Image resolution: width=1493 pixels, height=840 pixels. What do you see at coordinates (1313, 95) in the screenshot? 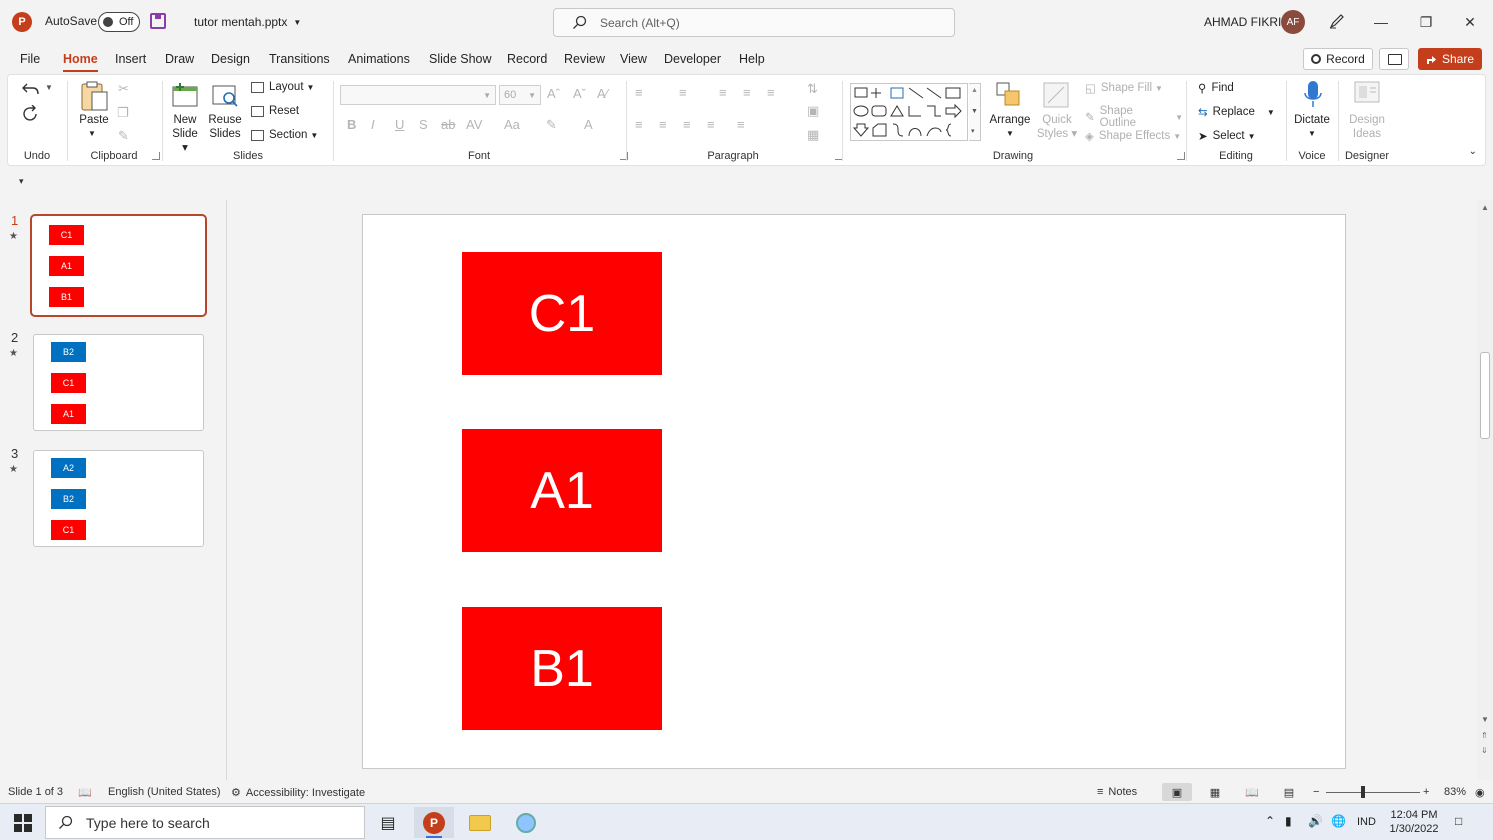
I see `microphone-icon` at bounding box center [1313, 95].